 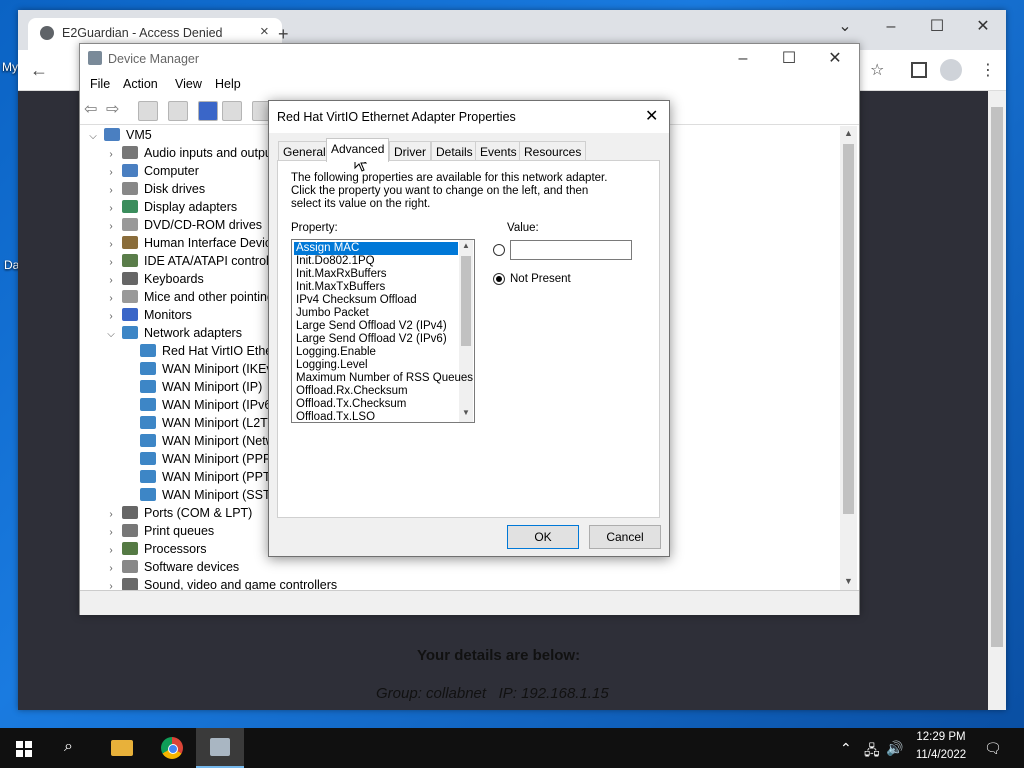 What do you see at coordinates (220, 748) in the screenshot?
I see `device-manager-taskbar-button` at bounding box center [220, 748].